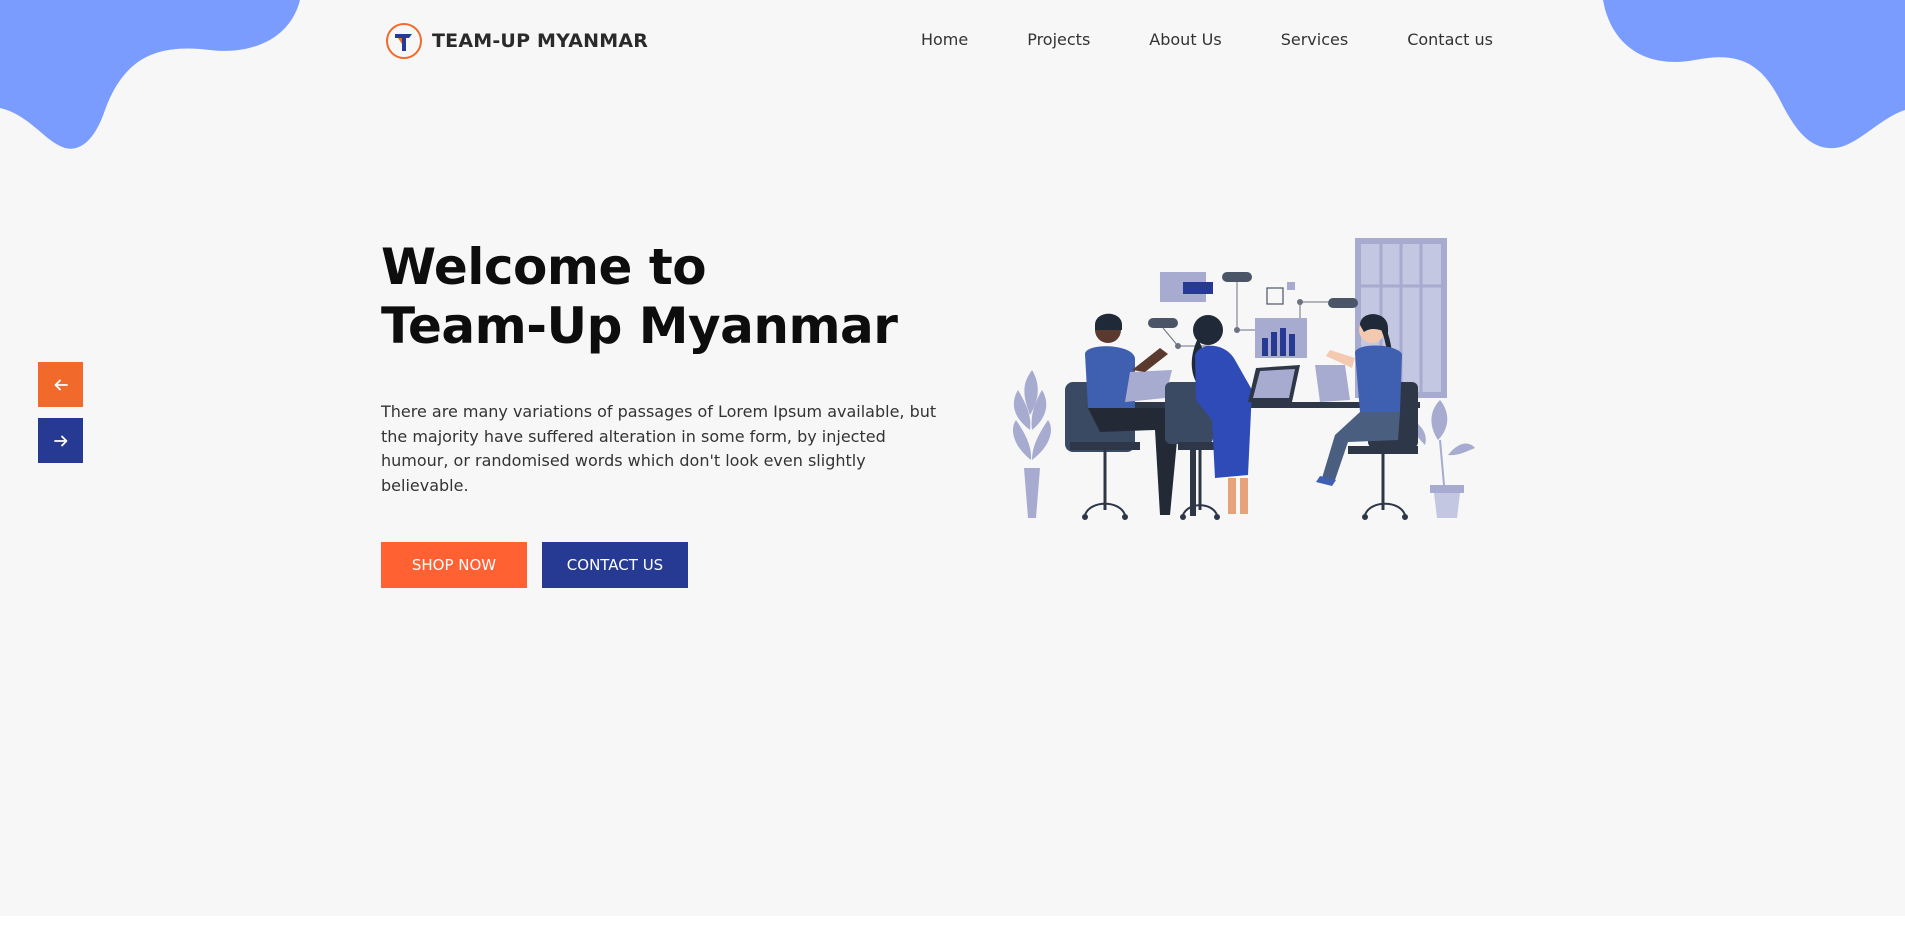 Image resolution: width=1905 pixels, height=933 pixels. Describe the element at coordinates (615, 565) in the screenshot. I see `contact-us-button: CONTACT US` at that location.